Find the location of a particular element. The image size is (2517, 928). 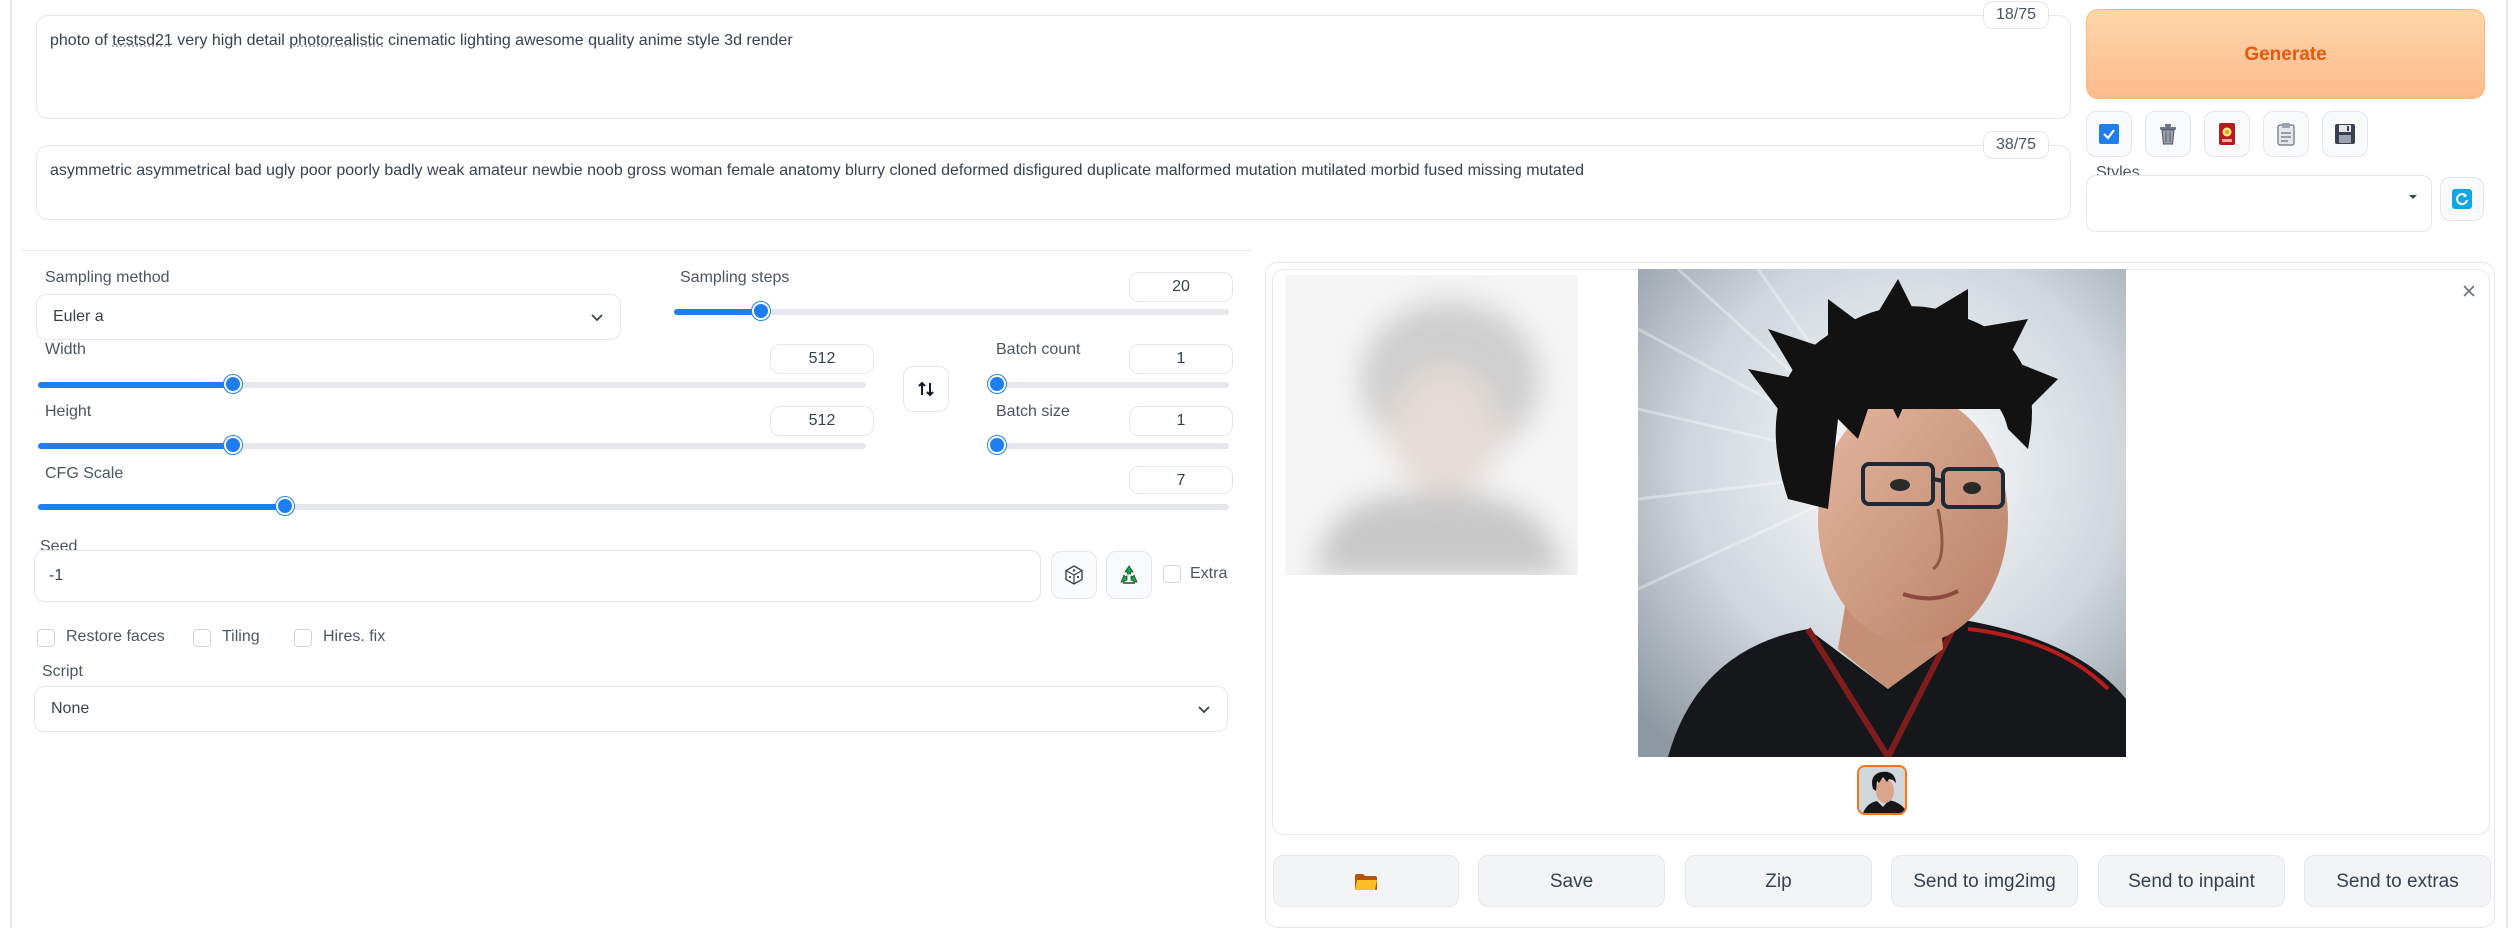

reuse-seed-button is located at coordinates (1129, 575).